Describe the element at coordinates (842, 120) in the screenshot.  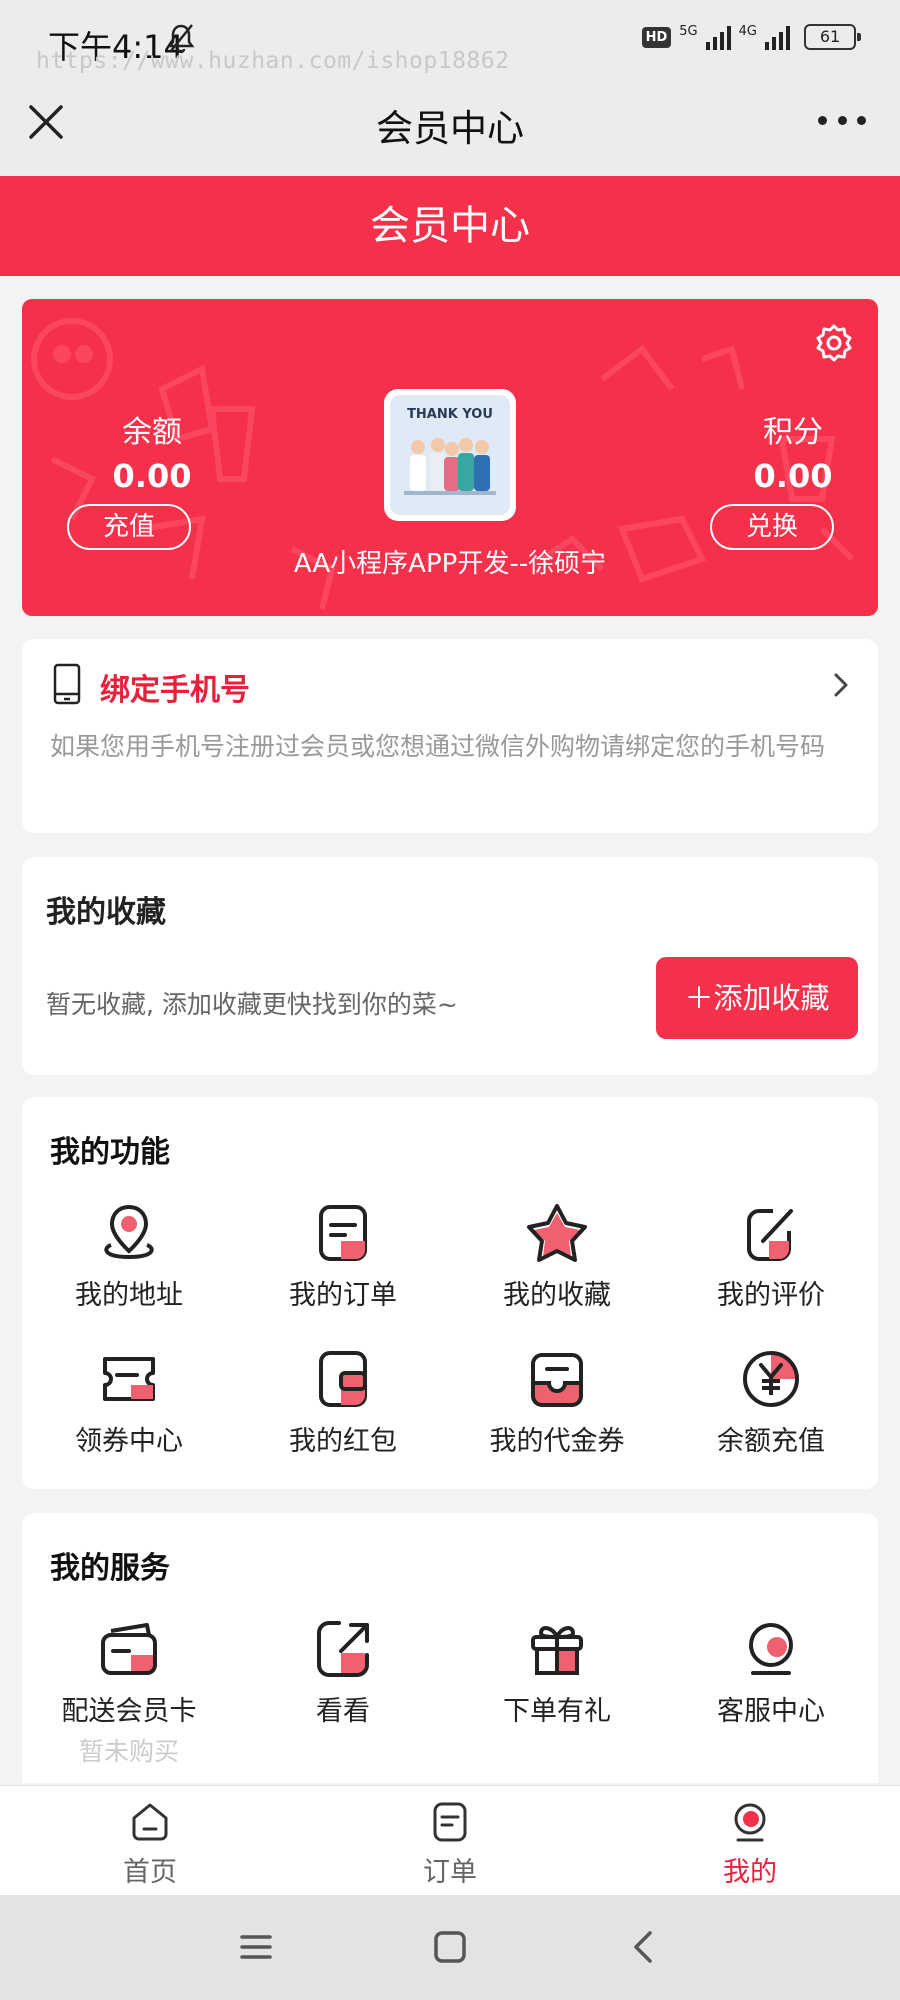
I see `more-icon` at that location.